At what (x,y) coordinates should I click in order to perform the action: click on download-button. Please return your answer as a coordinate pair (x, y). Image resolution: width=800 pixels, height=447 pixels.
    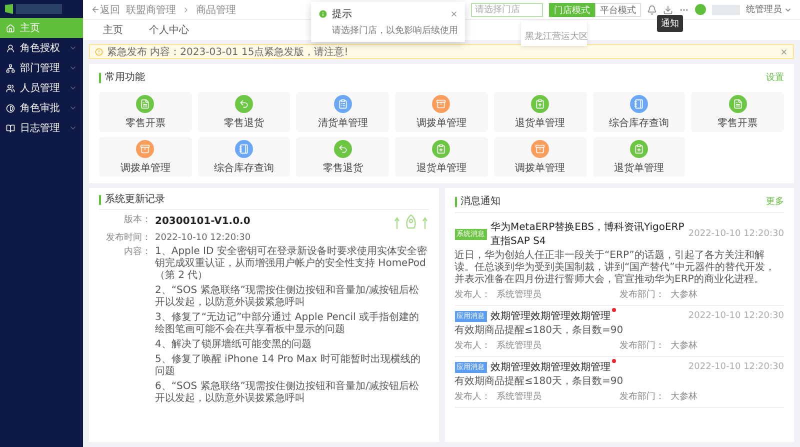
    Looking at the image, I should click on (668, 9).